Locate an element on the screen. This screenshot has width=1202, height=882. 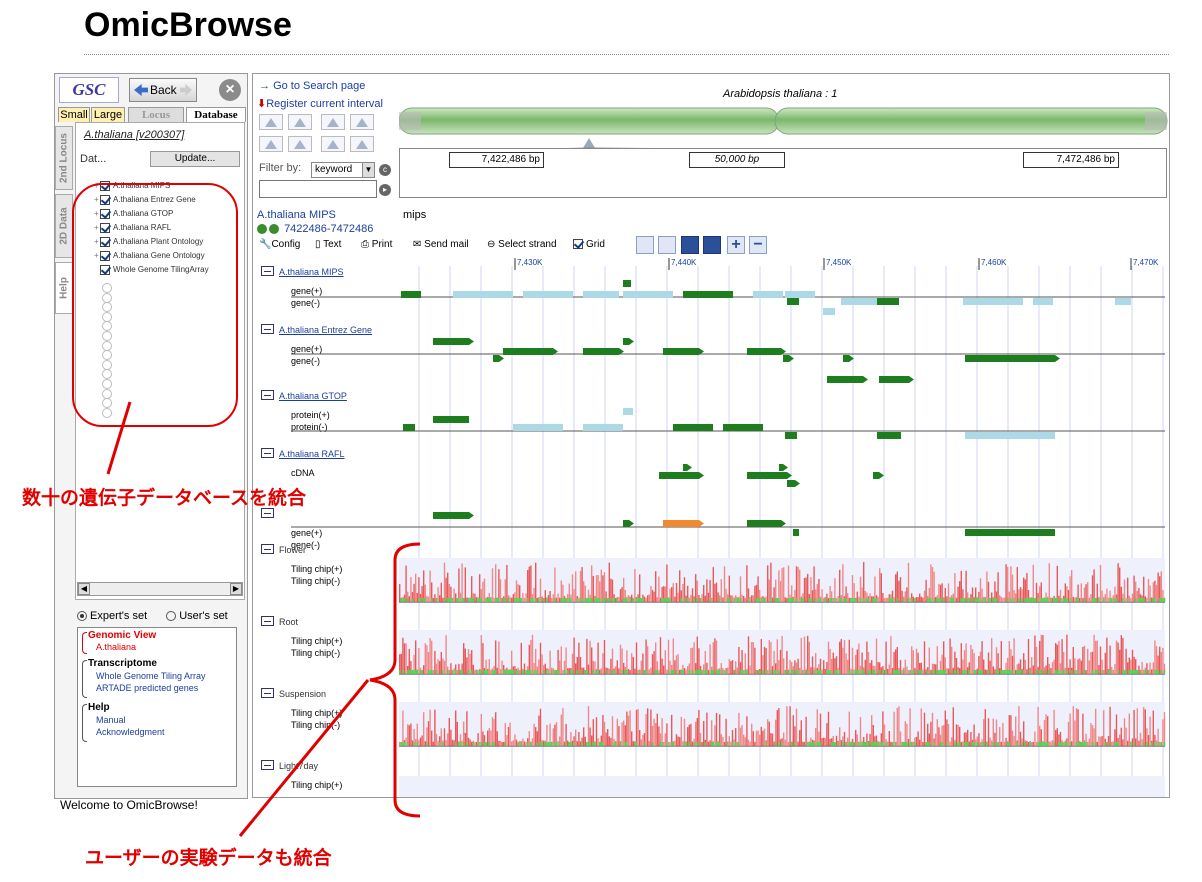
horizontal-scrollbar: ◀ ▶ is located at coordinates (160, 589).